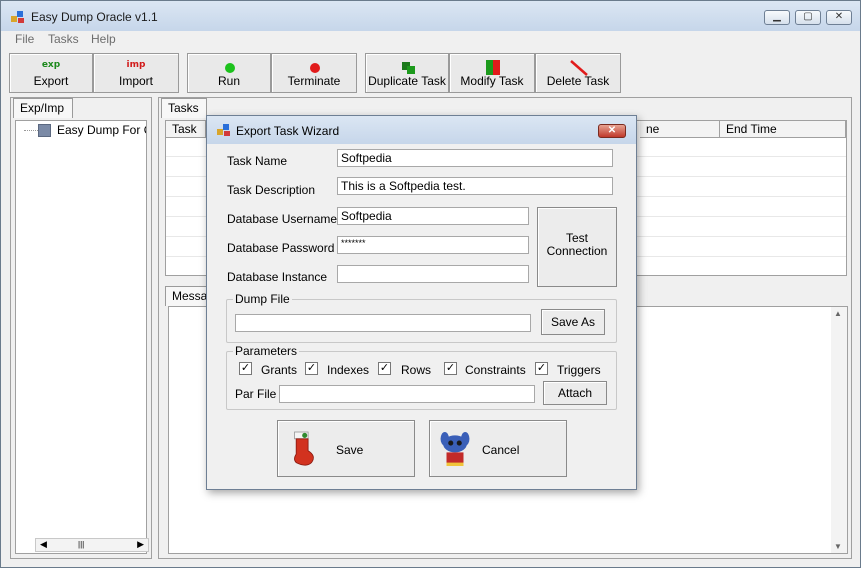  What do you see at coordinates (495, 370) in the screenshot?
I see `constraints-label: Constraints` at bounding box center [495, 370].